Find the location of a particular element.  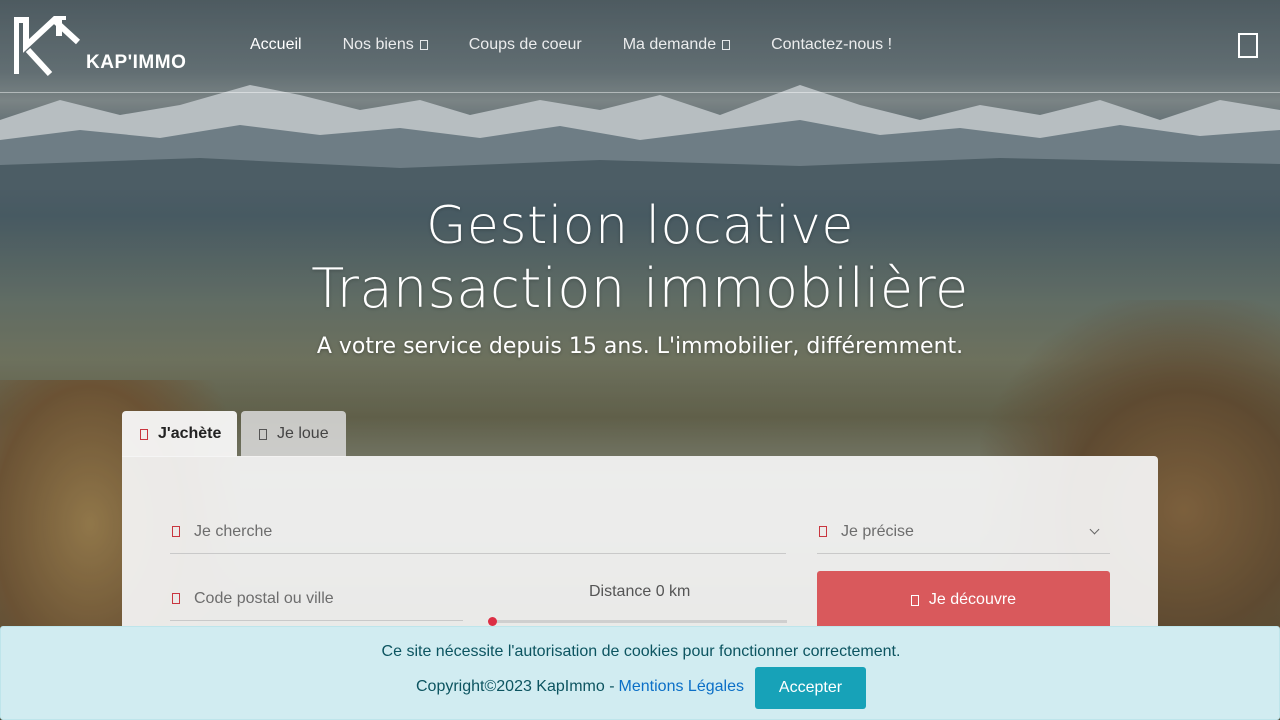

nav-item-ma-demande: Ma demande is located at coordinates (676, 45).